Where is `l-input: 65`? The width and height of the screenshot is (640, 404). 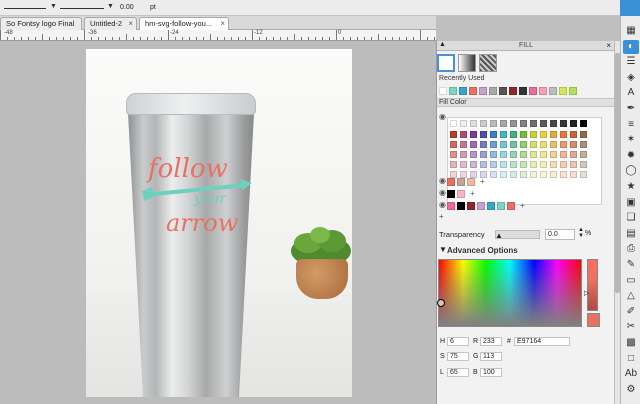 l-input: 65 is located at coordinates (458, 372).